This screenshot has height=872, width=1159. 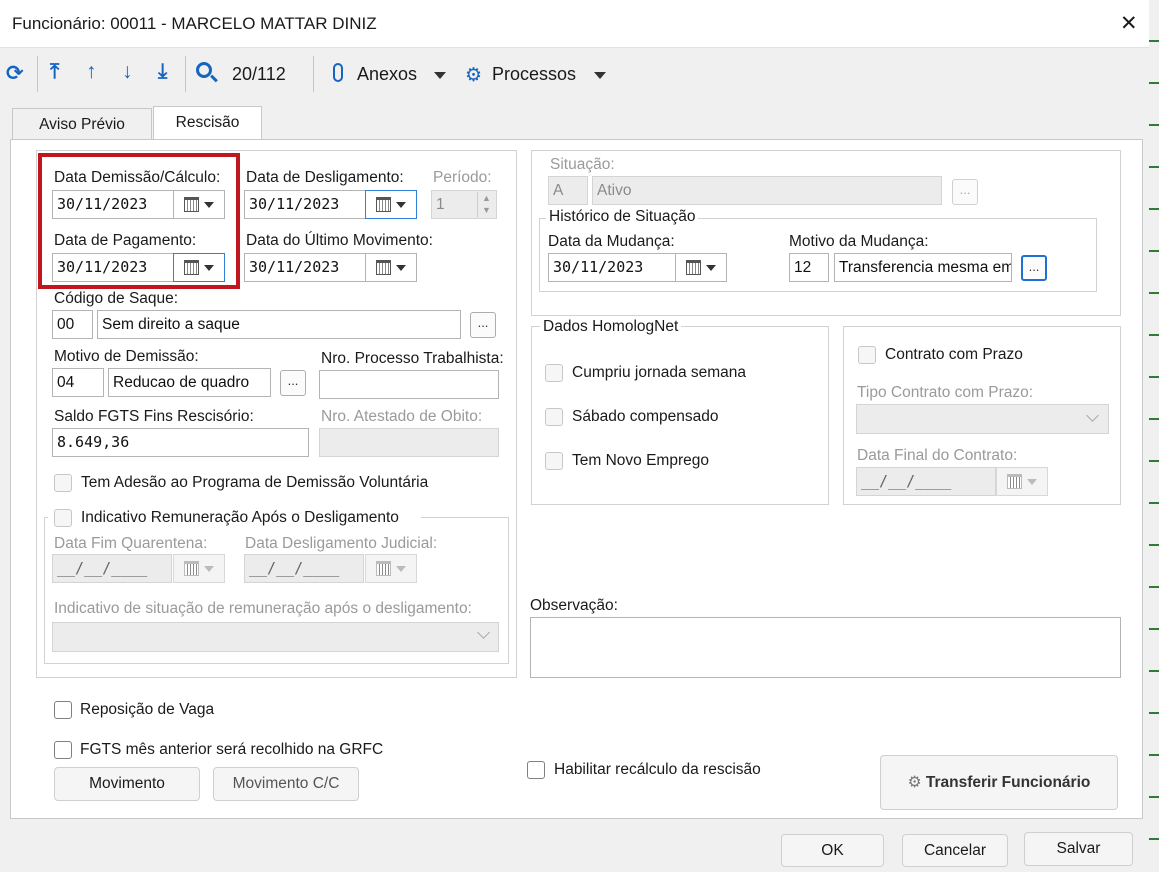 I want to click on first-record-icon: ⤒, so click(x=54, y=72).